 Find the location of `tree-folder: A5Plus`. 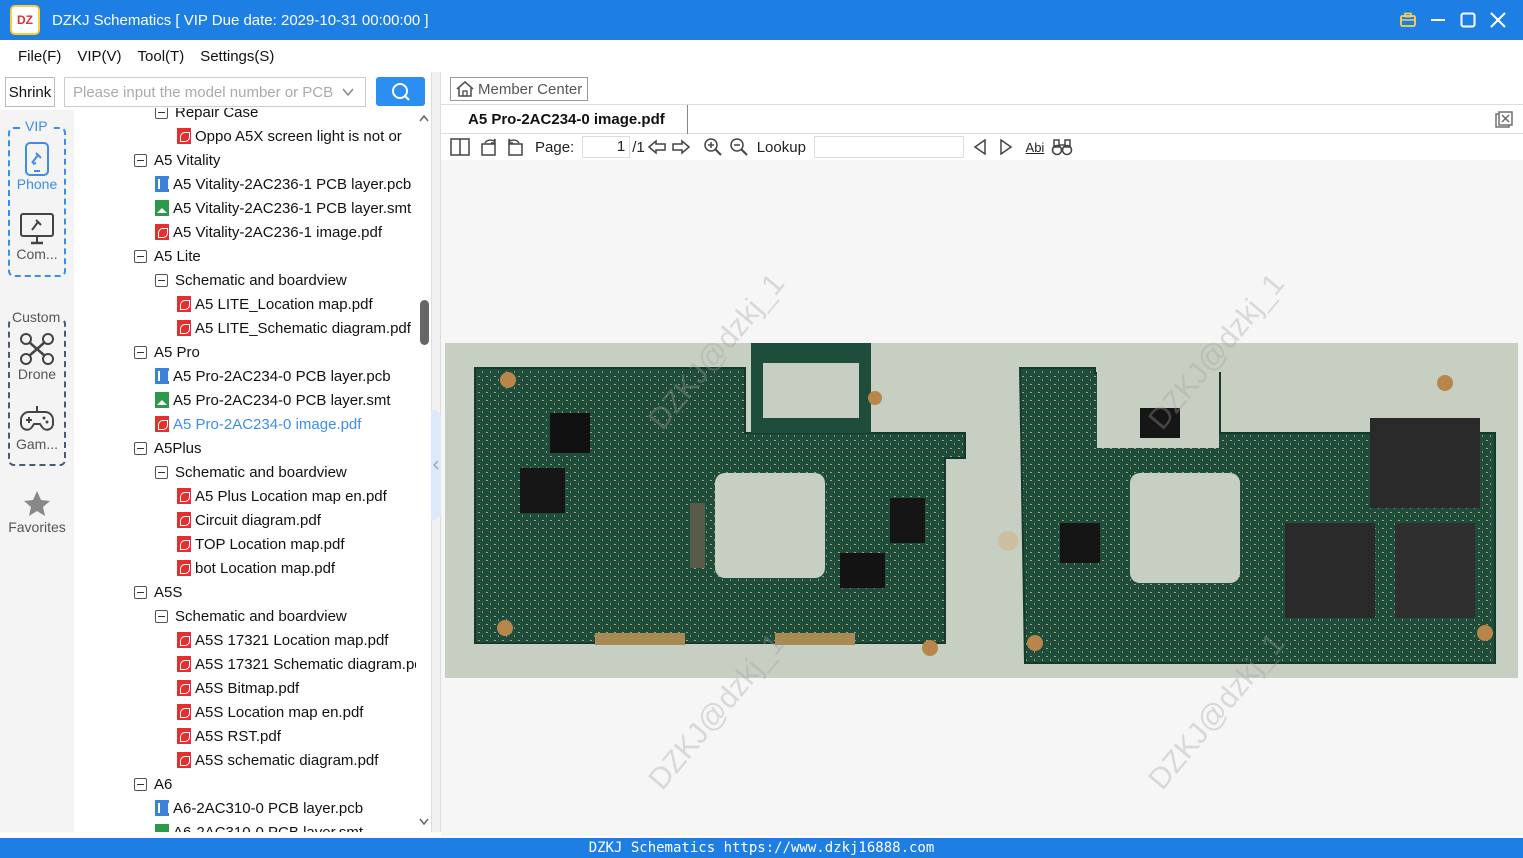

tree-folder: A5Plus is located at coordinates (168, 448).